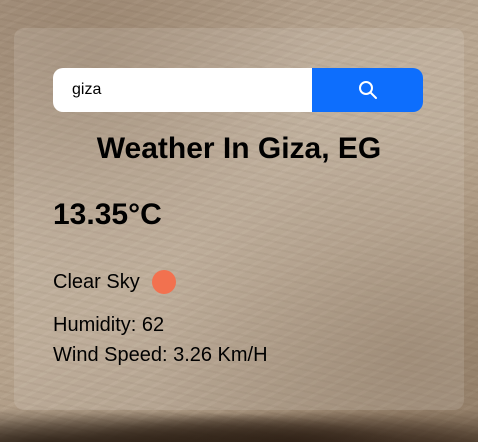 This screenshot has width=478, height=442. What do you see at coordinates (239, 148) in the screenshot?
I see `page-title: Weather In Giza, EG` at bounding box center [239, 148].